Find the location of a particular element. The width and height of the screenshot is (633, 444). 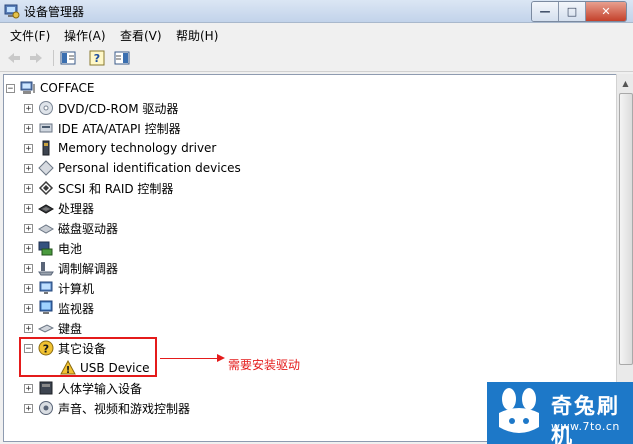

collapse-toggle: − is located at coordinates (10, 88).